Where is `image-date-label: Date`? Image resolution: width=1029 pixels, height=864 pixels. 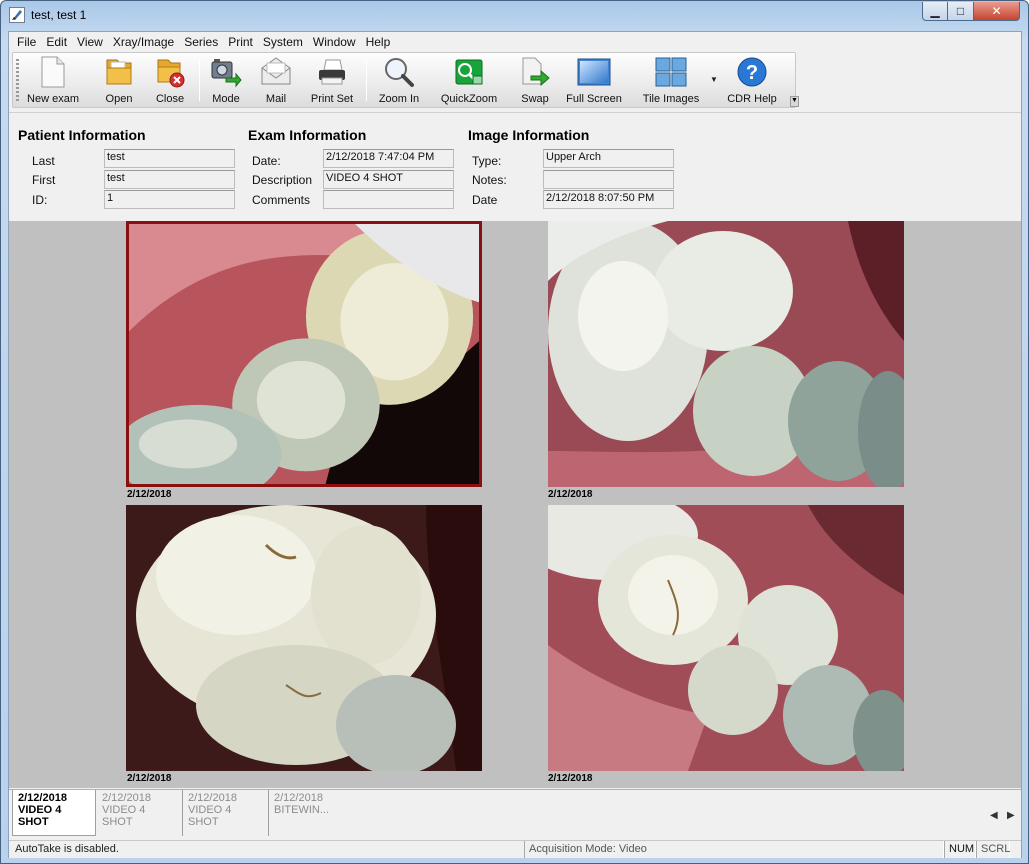
image-date-label: Date is located at coordinates (485, 200).